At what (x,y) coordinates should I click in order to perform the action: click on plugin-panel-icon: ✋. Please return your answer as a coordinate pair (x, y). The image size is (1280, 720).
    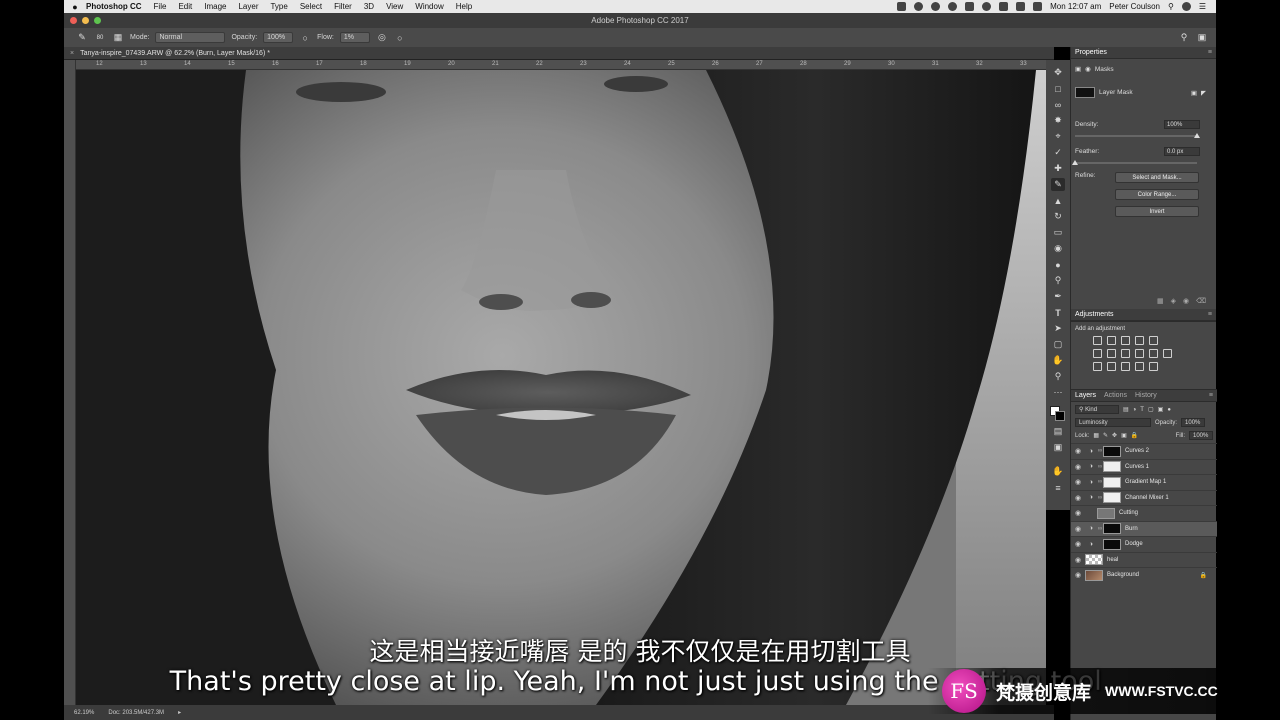
    Looking at the image, I should click on (1058, 471).